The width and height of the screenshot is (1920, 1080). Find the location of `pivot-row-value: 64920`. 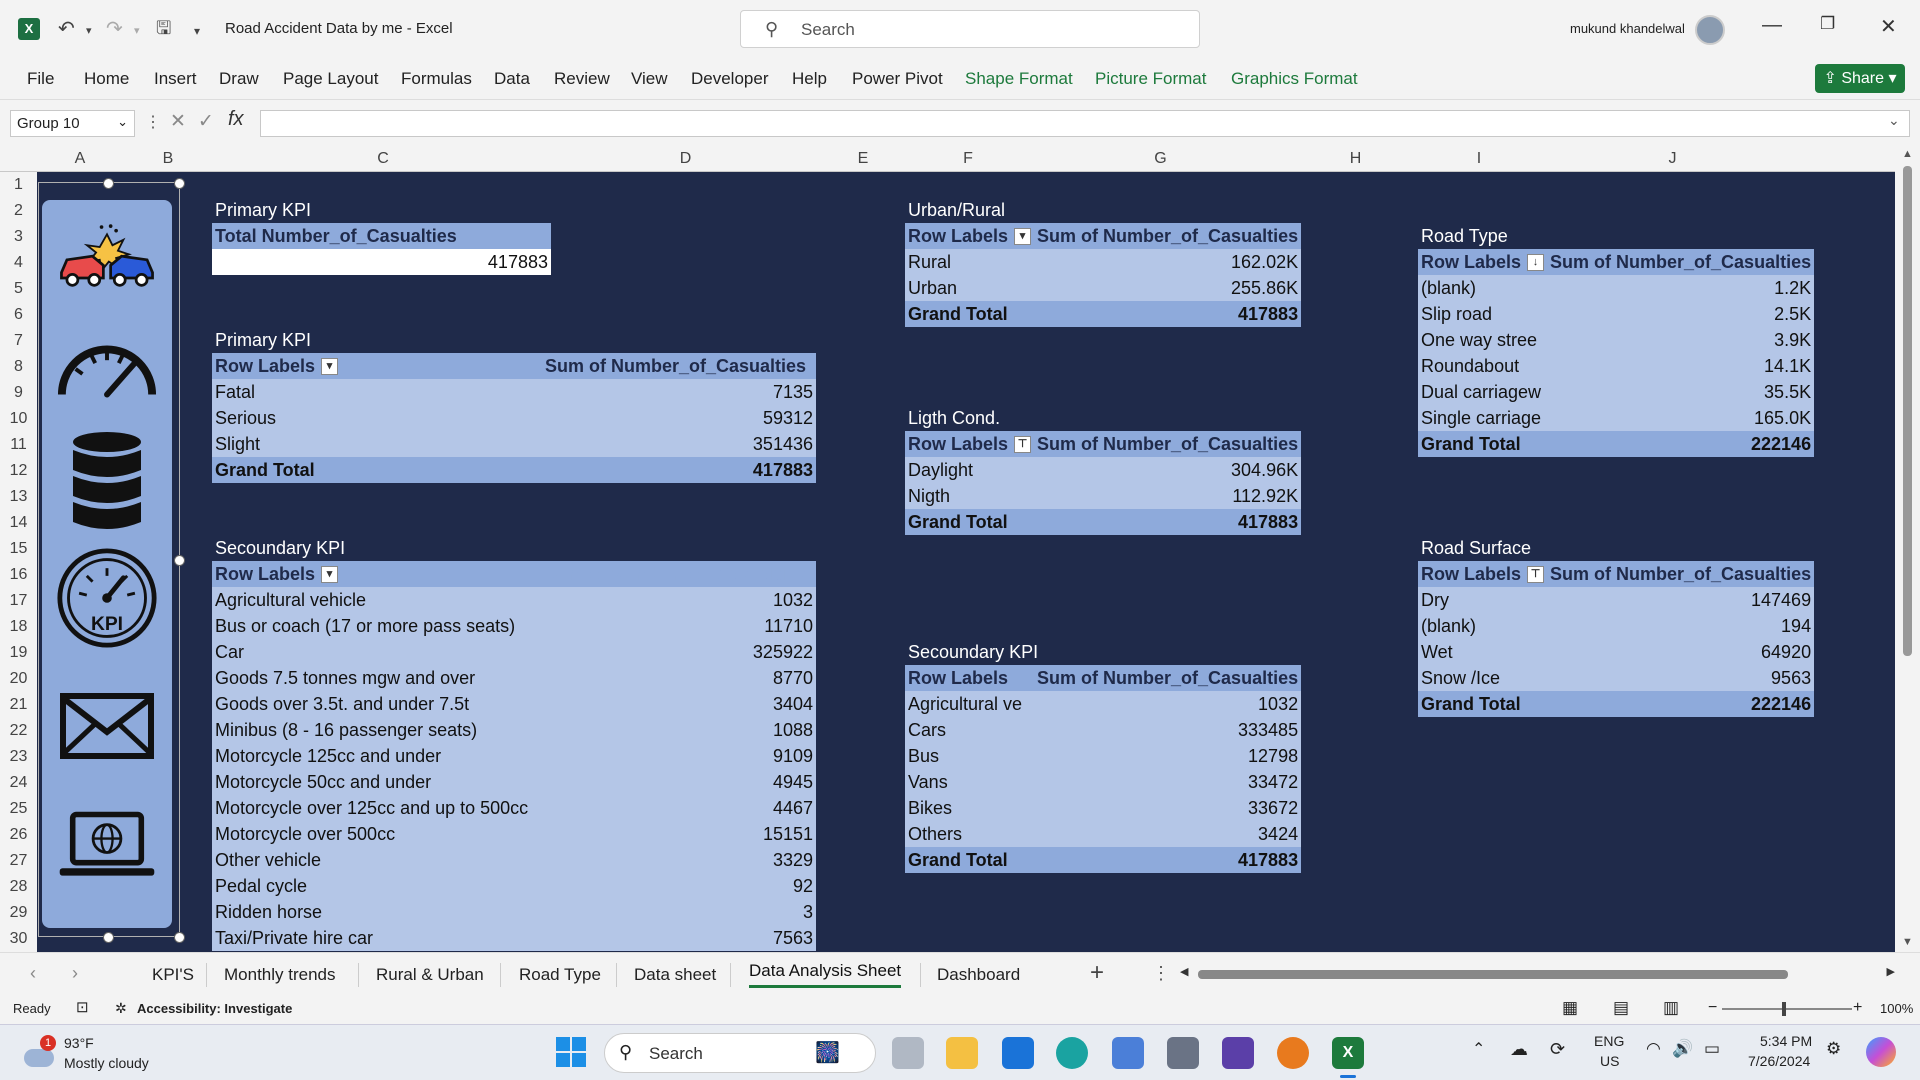

pivot-row-value: 64920 is located at coordinates (1681, 652).